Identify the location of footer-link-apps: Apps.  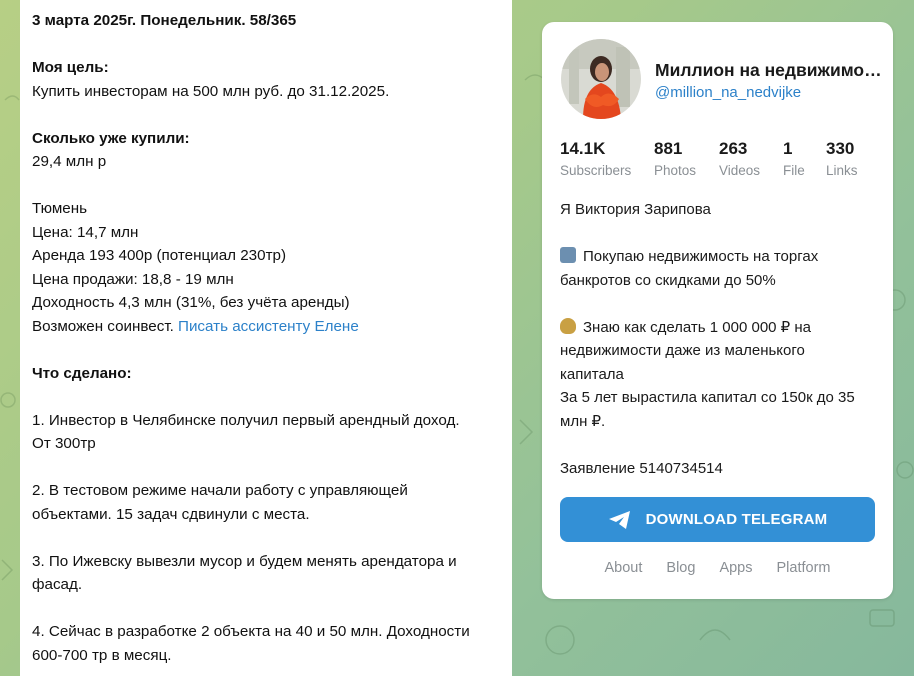
(735, 568).